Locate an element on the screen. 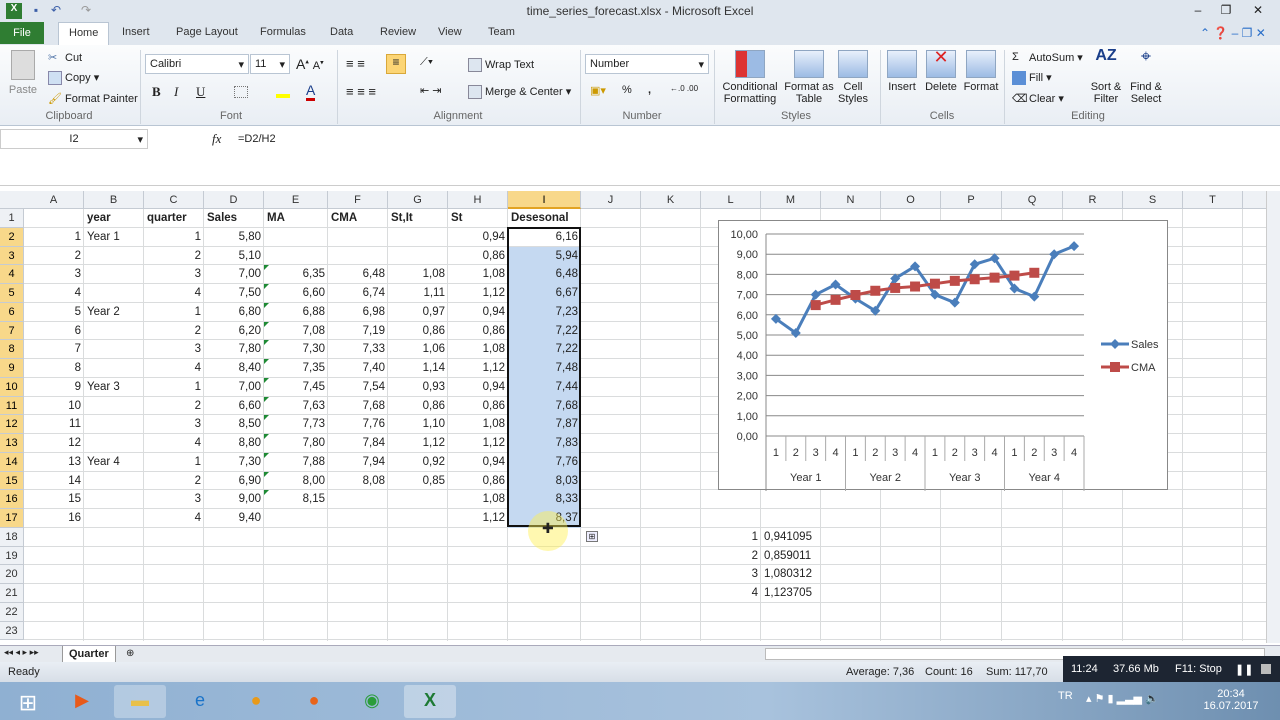 The image size is (1280, 720). sheet-tab-quarter: Quarter is located at coordinates (89, 654).